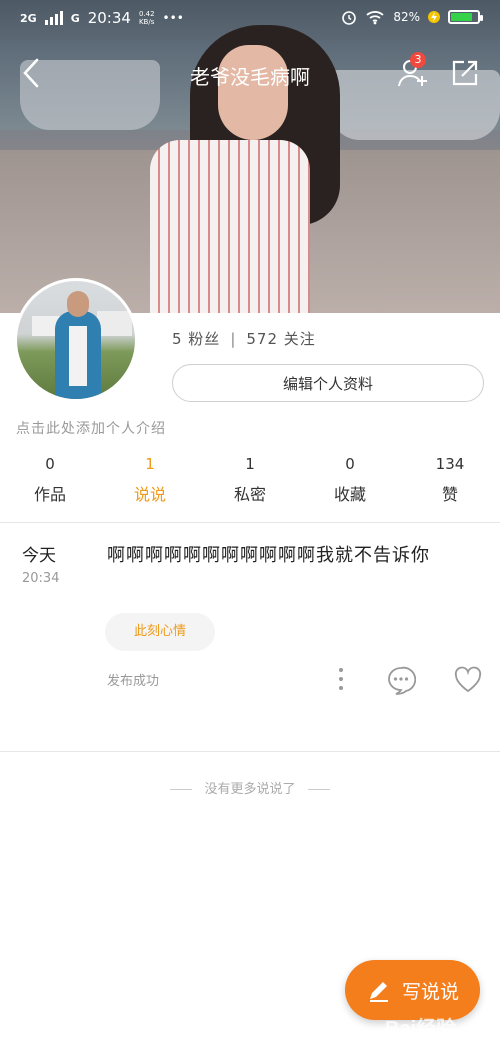 The height and width of the screenshot is (1057, 500). I want to click on notification-badge: 3, so click(418, 60).